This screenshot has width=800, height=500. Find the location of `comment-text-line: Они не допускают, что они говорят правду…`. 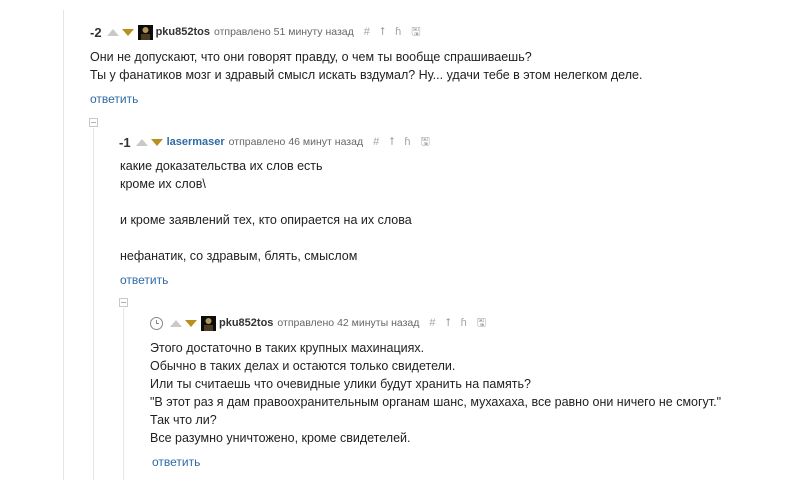

comment-text-line: Они не допускают, что они говорят правду… is located at coordinates (311, 57).